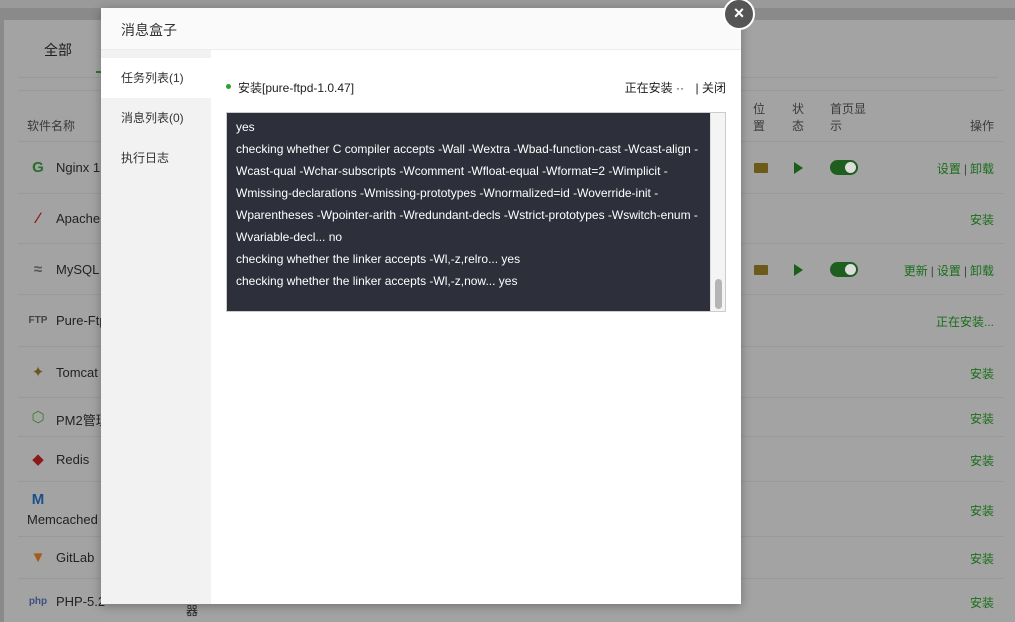 This screenshot has width=1015, height=622. I want to click on sidebar-item-message-list: 消息列表(0), so click(156, 118).